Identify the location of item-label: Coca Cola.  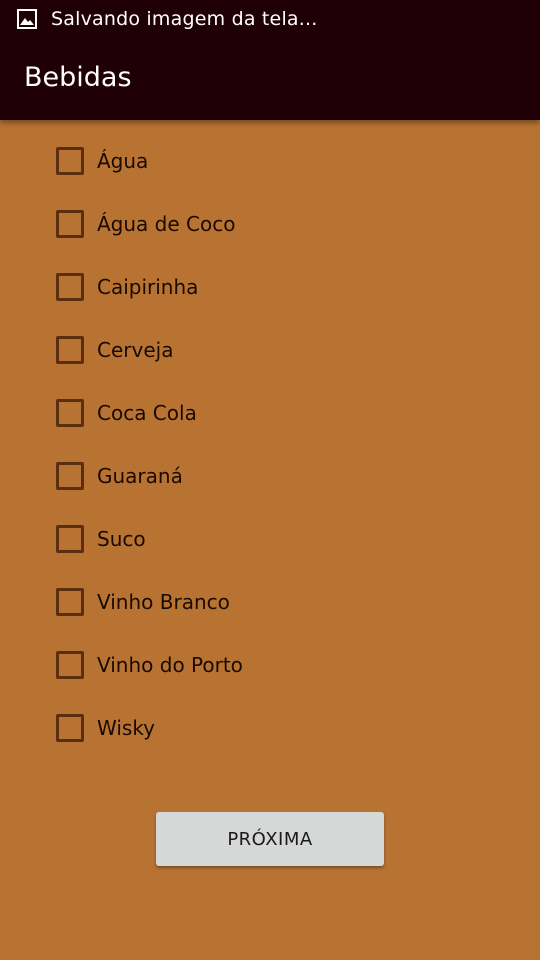
(147, 413).